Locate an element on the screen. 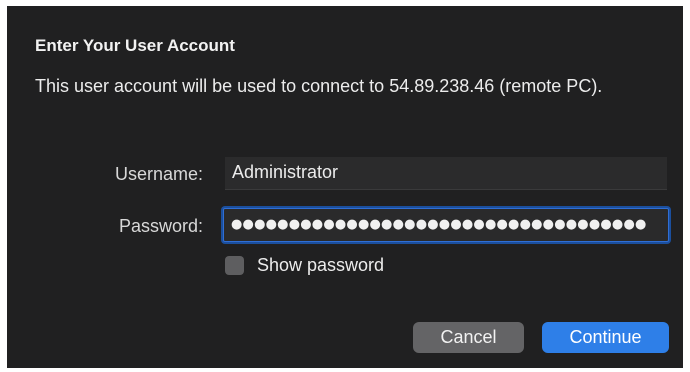 This screenshot has height=372, width=690. password-field: ●●●●●●●●●●●●●●●●●●●●●●●●●●●●●●●●●●●● is located at coordinates (446, 225).